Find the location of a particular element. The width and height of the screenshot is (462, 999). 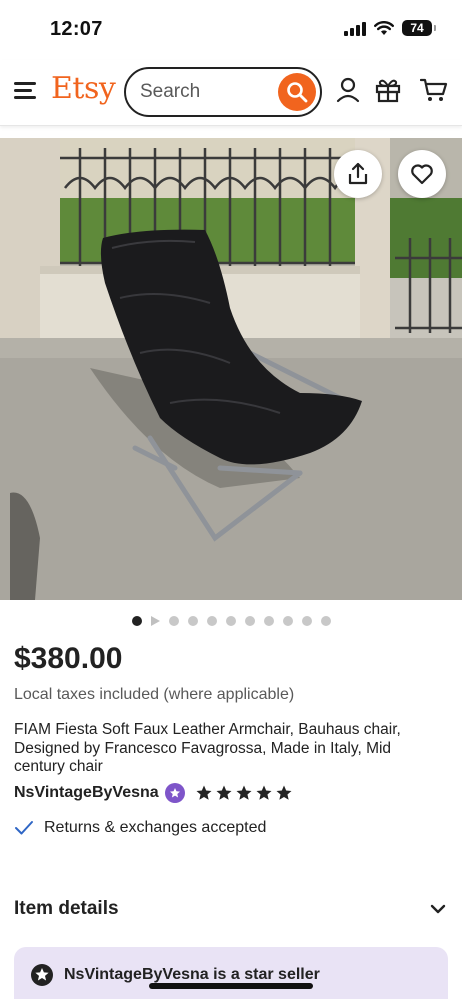

chevron-down-icon is located at coordinates (438, 909).